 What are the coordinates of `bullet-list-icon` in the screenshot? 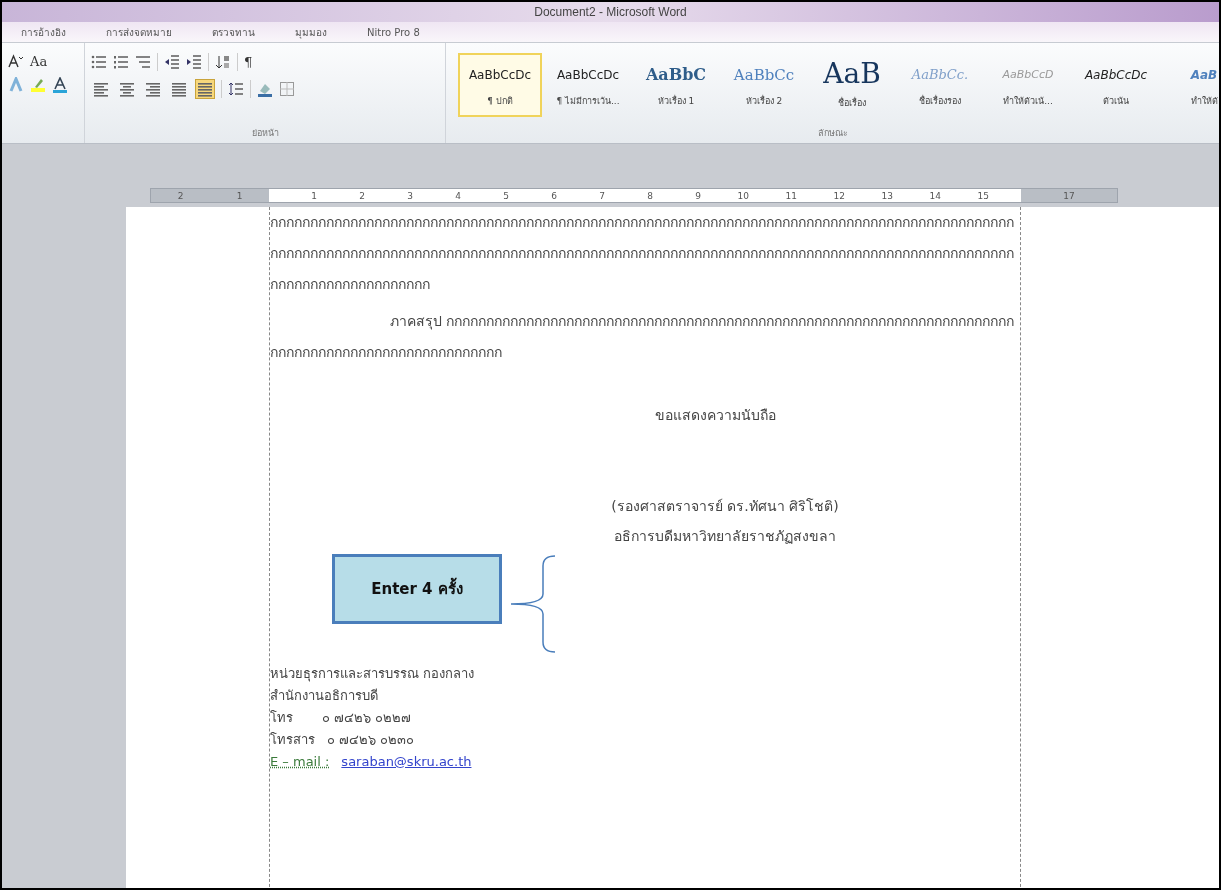 It's located at (99, 62).